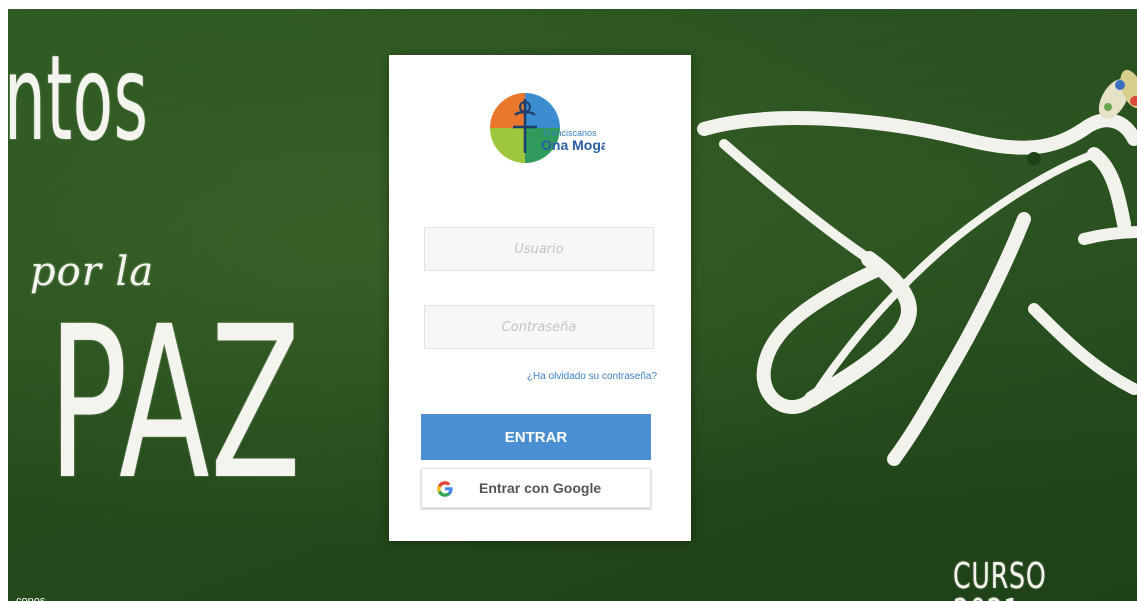 The height and width of the screenshot is (601, 1137). I want to click on chalk-text-paz: PAZ, so click(175, 403).